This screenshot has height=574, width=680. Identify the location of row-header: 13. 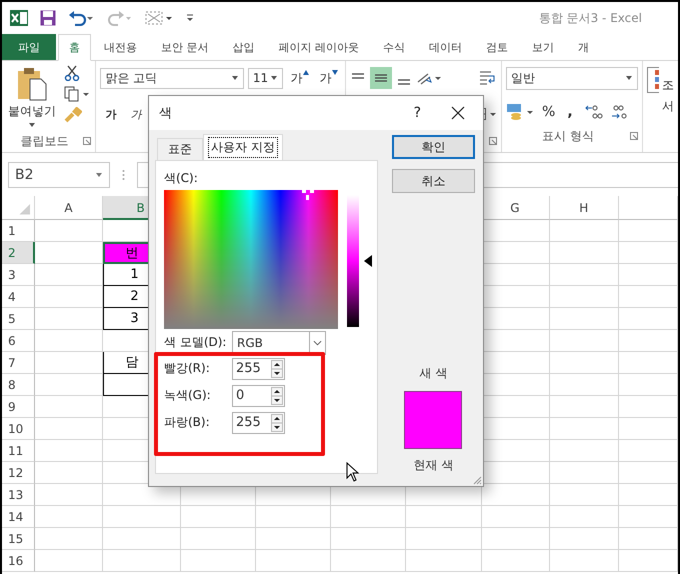
(18, 495).